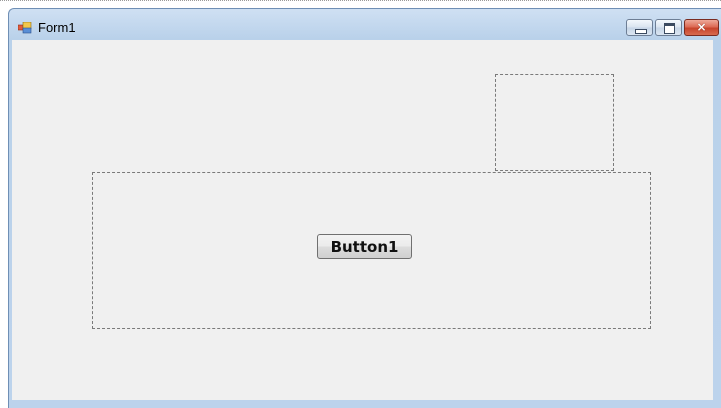 The height and width of the screenshot is (408, 721). I want to click on maximize-button, so click(668, 27).